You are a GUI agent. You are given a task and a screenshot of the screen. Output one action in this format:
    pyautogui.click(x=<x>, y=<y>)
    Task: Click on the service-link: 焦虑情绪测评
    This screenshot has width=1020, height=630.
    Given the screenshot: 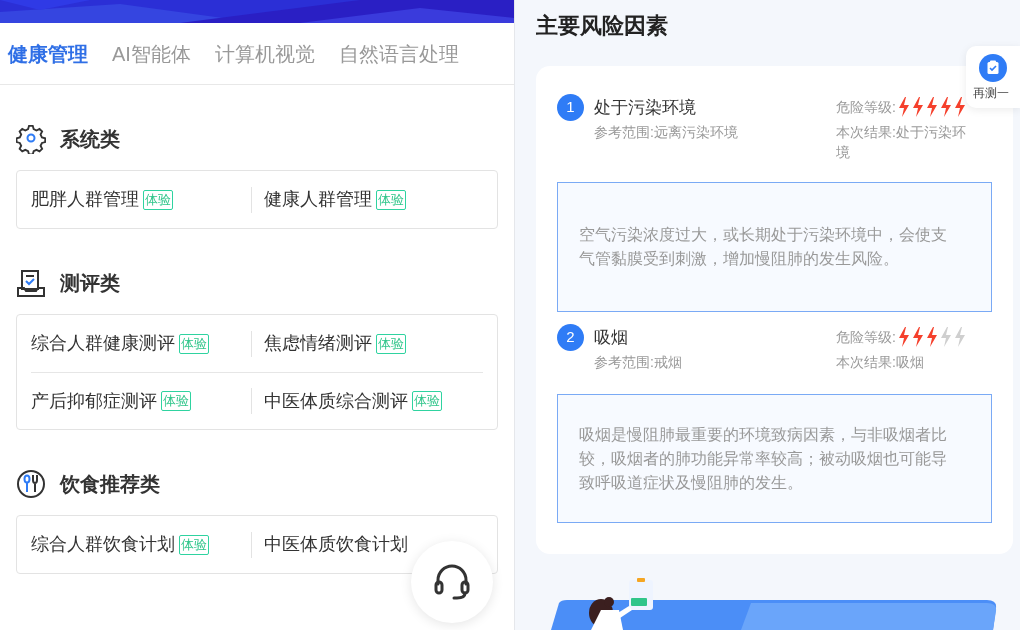 What is the action you would take?
    pyautogui.click(x=317, y=343)
    